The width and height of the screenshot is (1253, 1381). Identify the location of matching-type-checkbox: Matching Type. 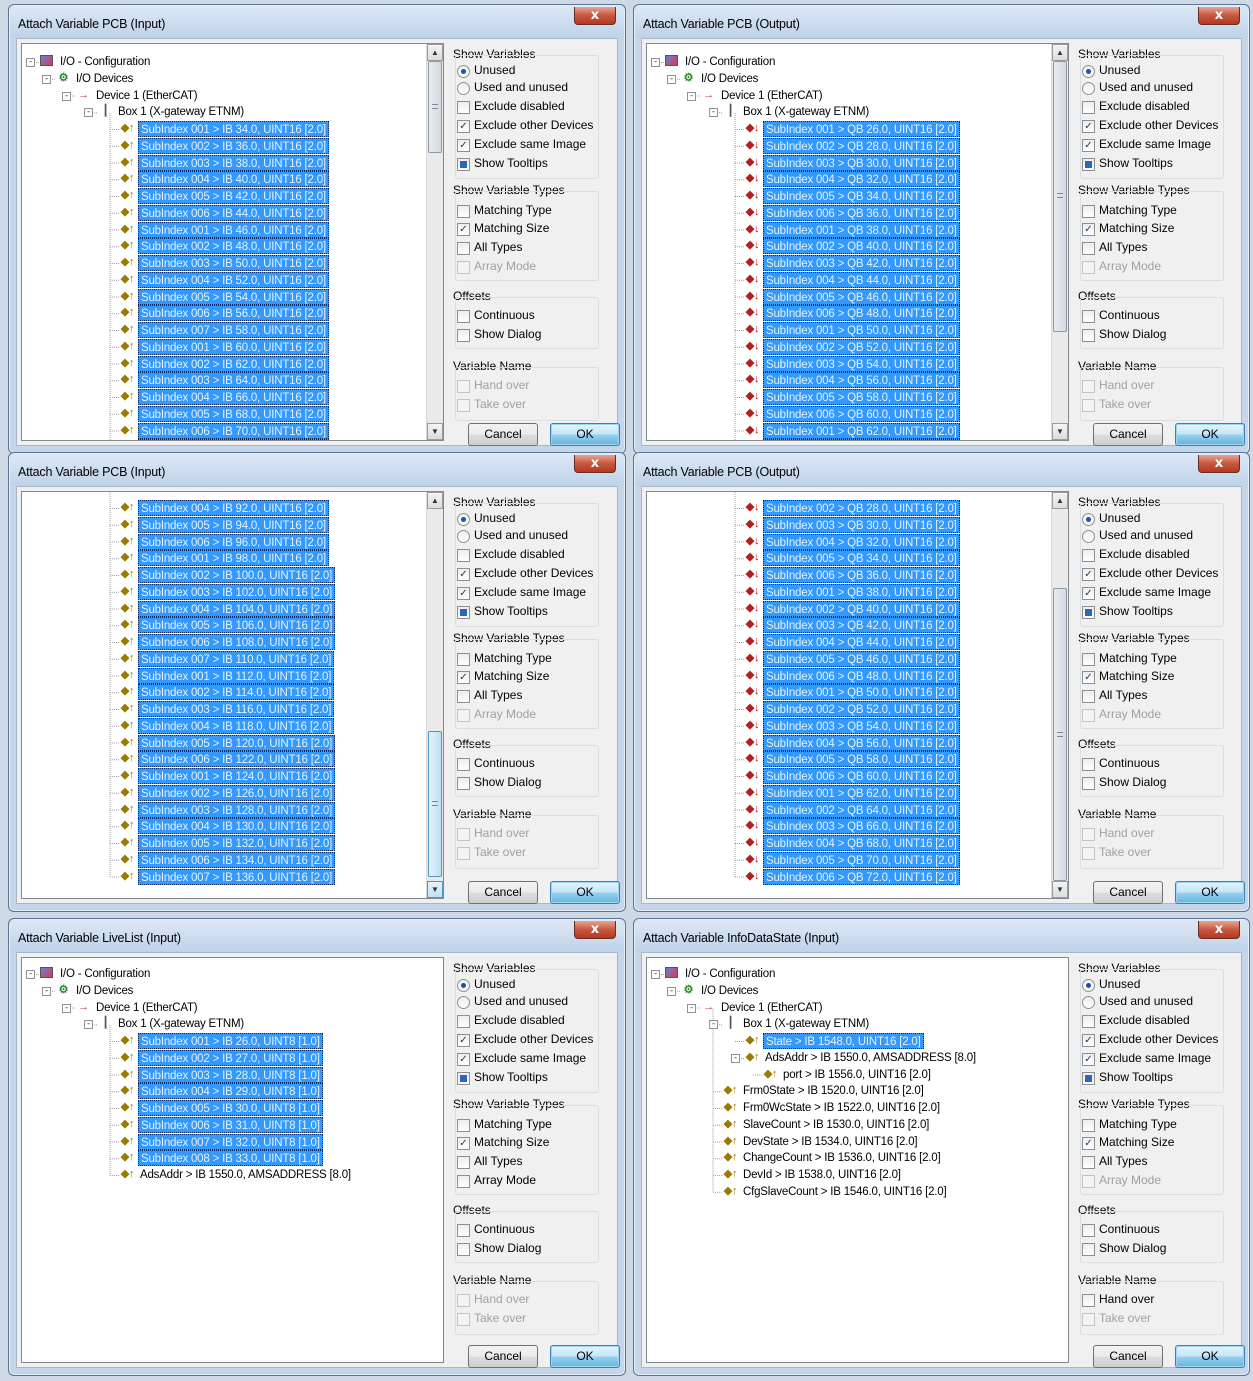
(1129, 658).